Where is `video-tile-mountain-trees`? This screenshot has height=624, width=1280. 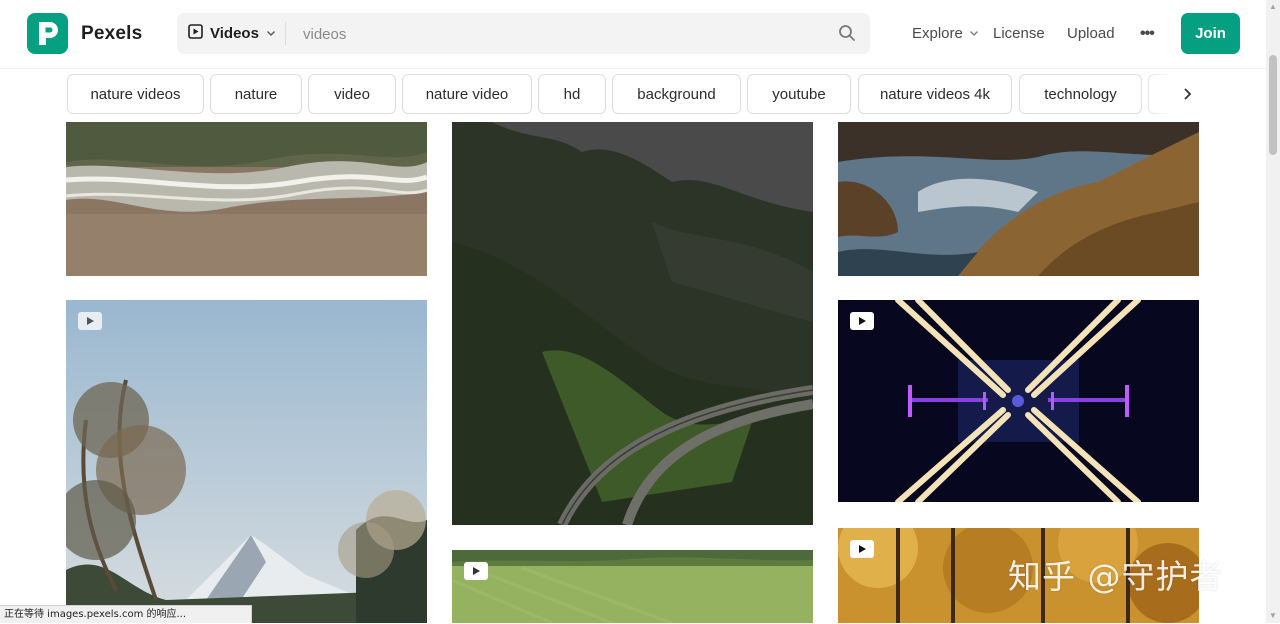 video-tile-mountain-trees is located at coordinates (246, 461).